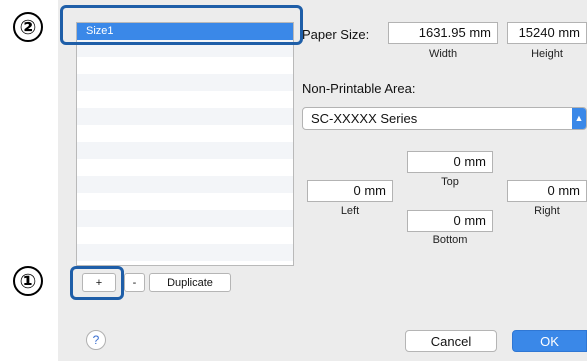 The width and height of the screenshot is (587, 361). I want to click on chevron-updown-icon: ▲︎, so click(579, 118).